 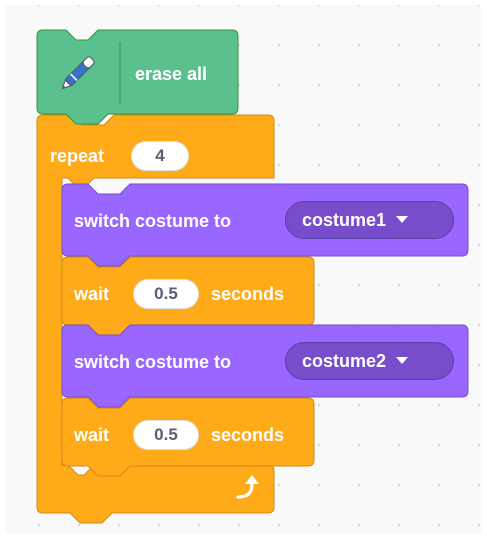 I want to click on repeat-count-input: 4, so click(x=160, y=156).